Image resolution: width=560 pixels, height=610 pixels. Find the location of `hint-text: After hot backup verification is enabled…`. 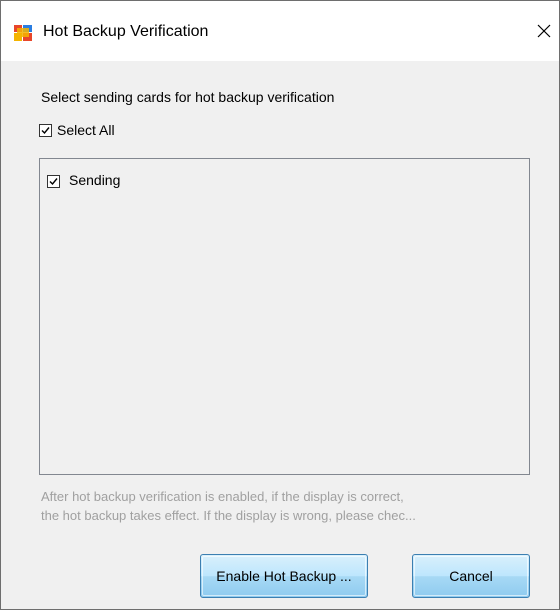

hint-text: After hot backup verification is enabled… is located at coordinates (291, 506).